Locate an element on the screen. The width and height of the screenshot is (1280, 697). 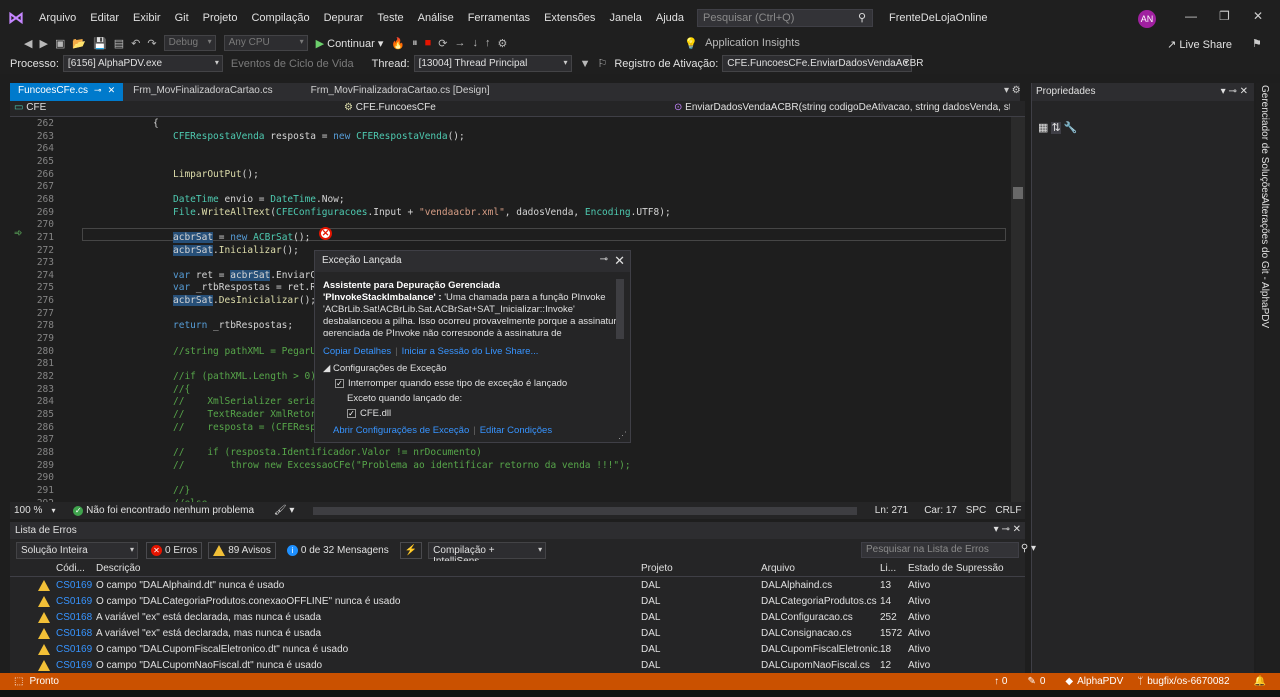
menu-item: Projeto is located at coordinates (220, 18).